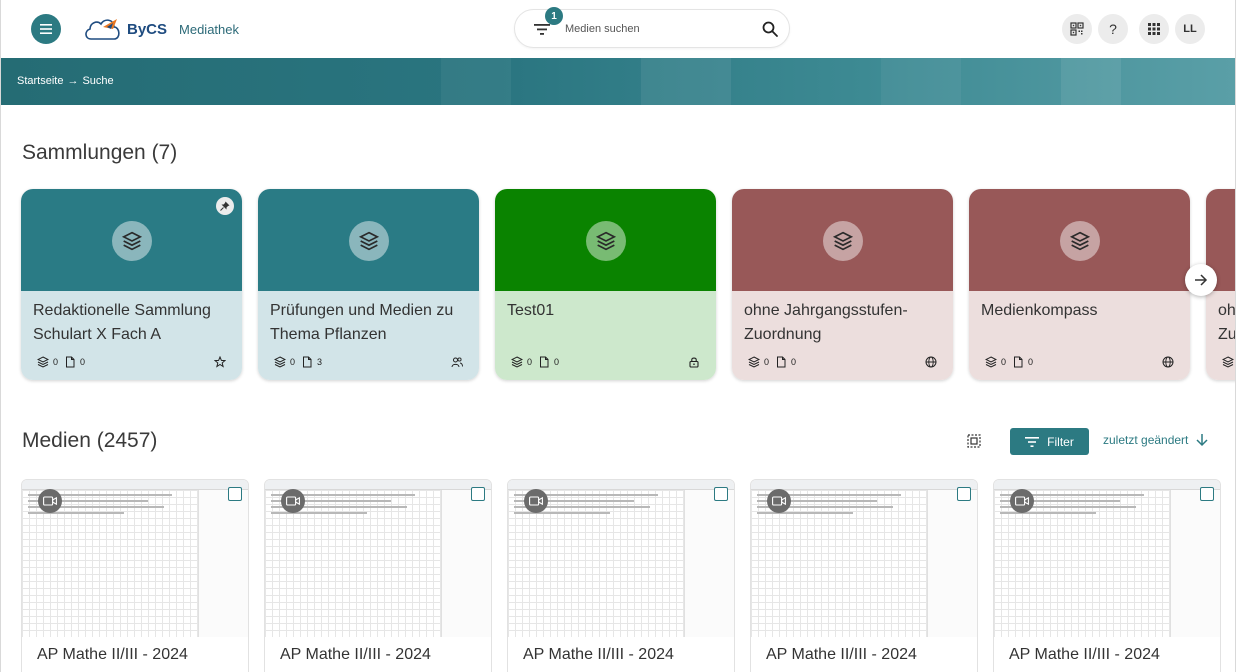 This screenshot has height=672, width=1236. What do you see at coordinates (220, 362) in the screenshot?
I see `star-icon` at bounding box center [220, 362].